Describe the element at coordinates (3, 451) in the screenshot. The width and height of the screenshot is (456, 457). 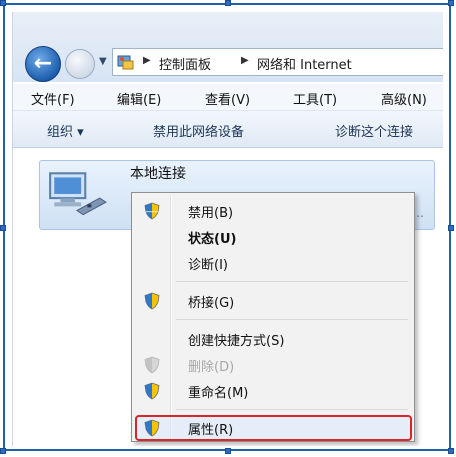
I see `resize-handle-bottom-left` at that location.